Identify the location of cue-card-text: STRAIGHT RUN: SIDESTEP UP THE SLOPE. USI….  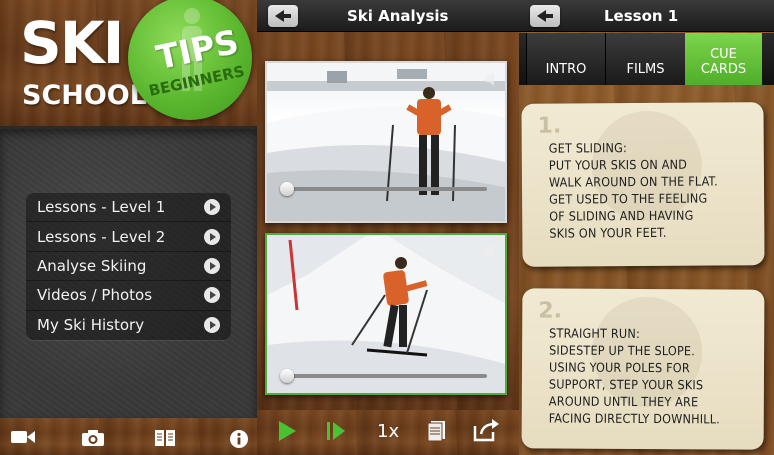
(634, 376).